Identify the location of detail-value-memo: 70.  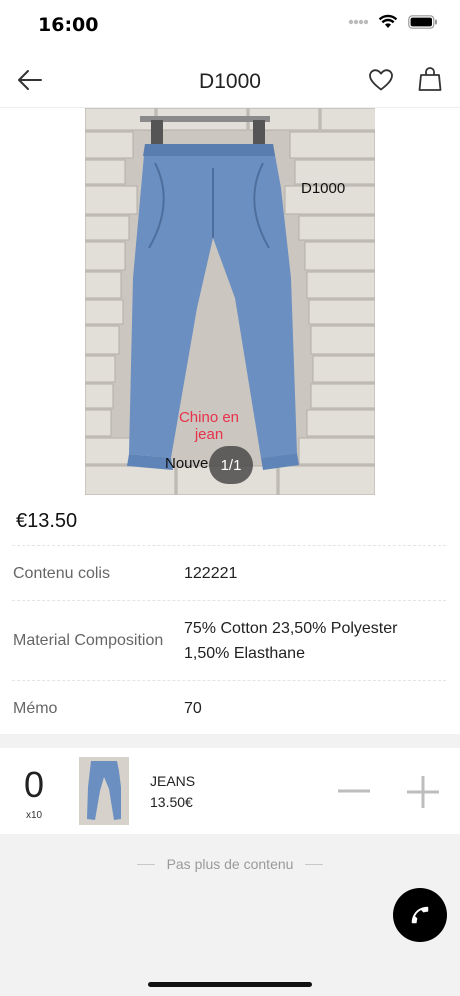
(193, 708).